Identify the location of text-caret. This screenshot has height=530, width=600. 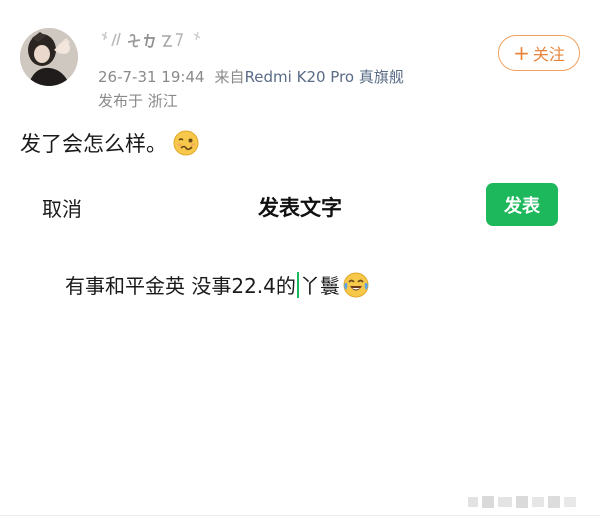
(297, 284).